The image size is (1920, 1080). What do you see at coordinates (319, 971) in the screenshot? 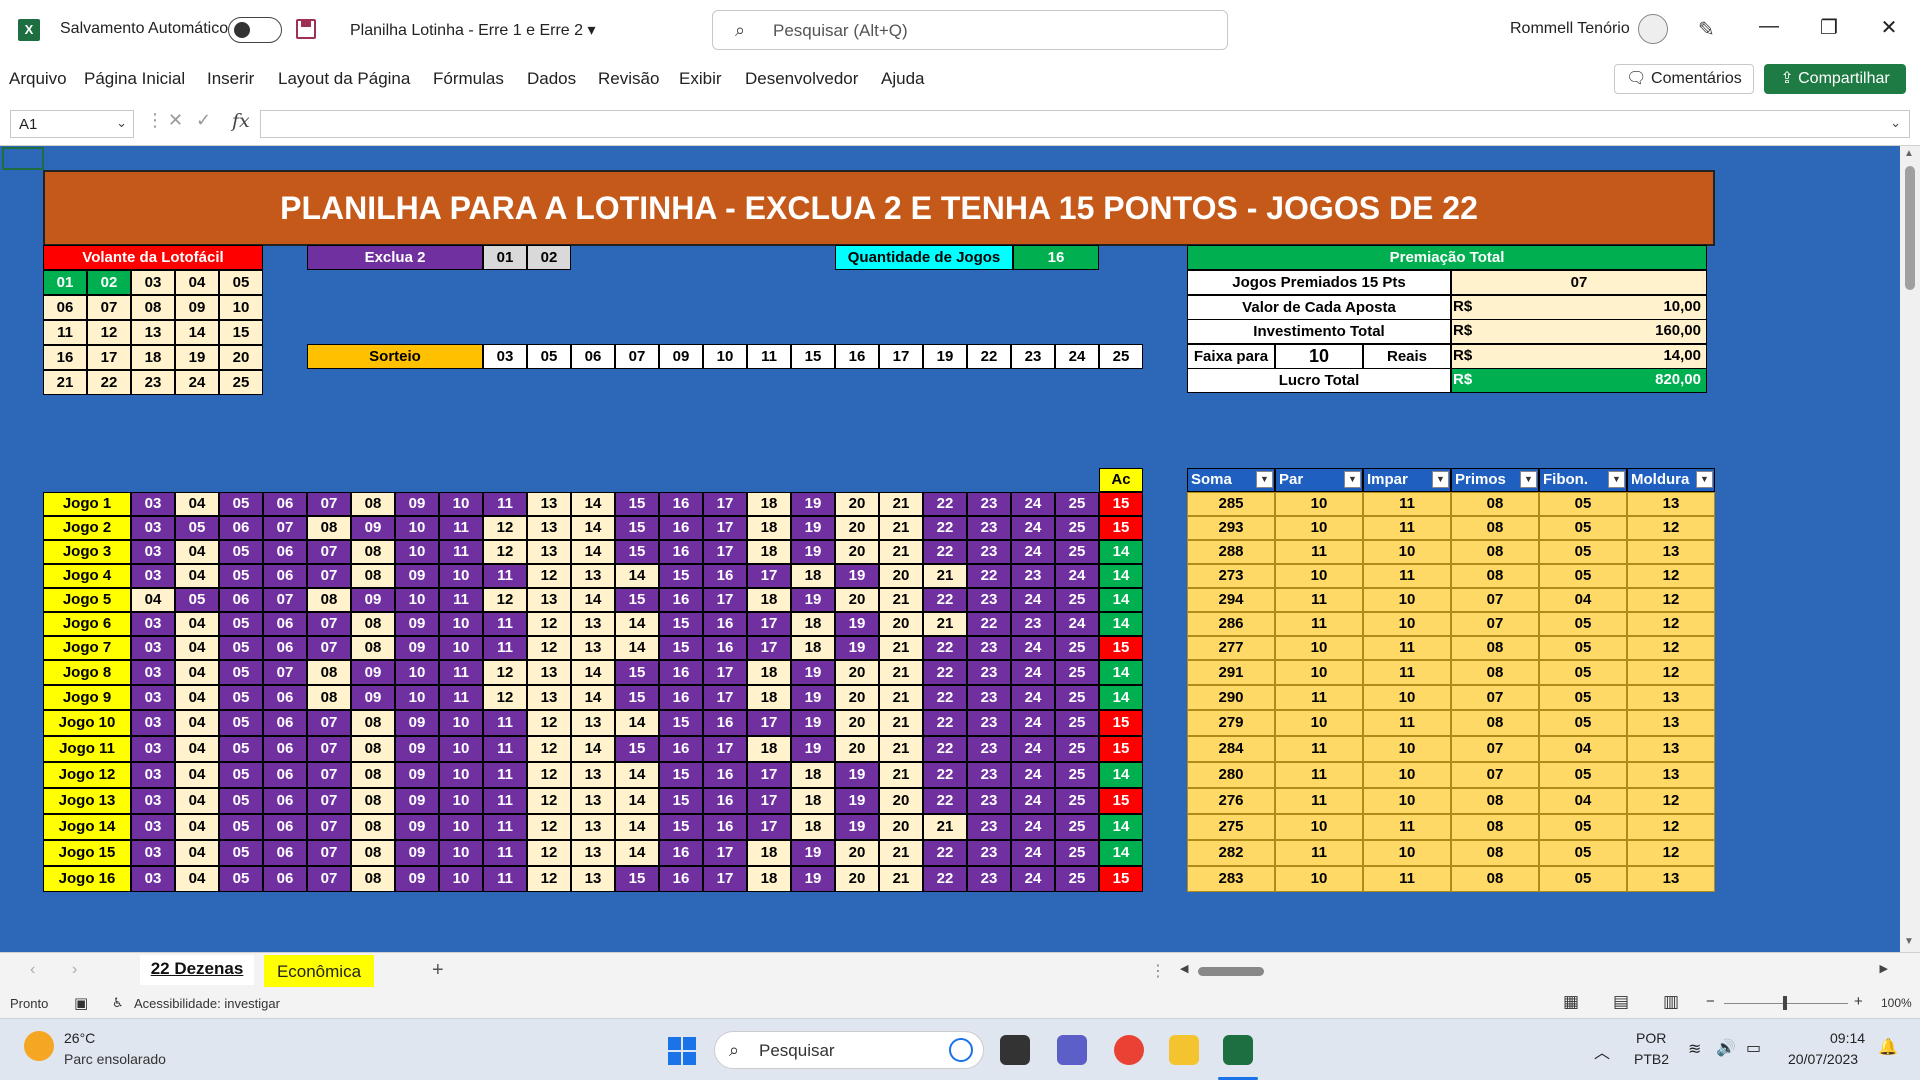
I see `tab-economica: Econômica` at bounding box center [319, 971].